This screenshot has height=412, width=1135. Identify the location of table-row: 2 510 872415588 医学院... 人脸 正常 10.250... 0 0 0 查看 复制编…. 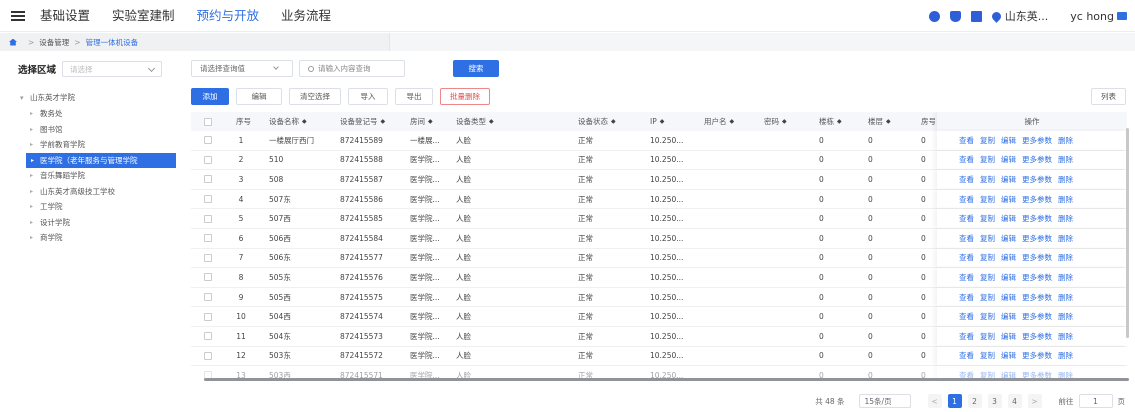
(659, 160).